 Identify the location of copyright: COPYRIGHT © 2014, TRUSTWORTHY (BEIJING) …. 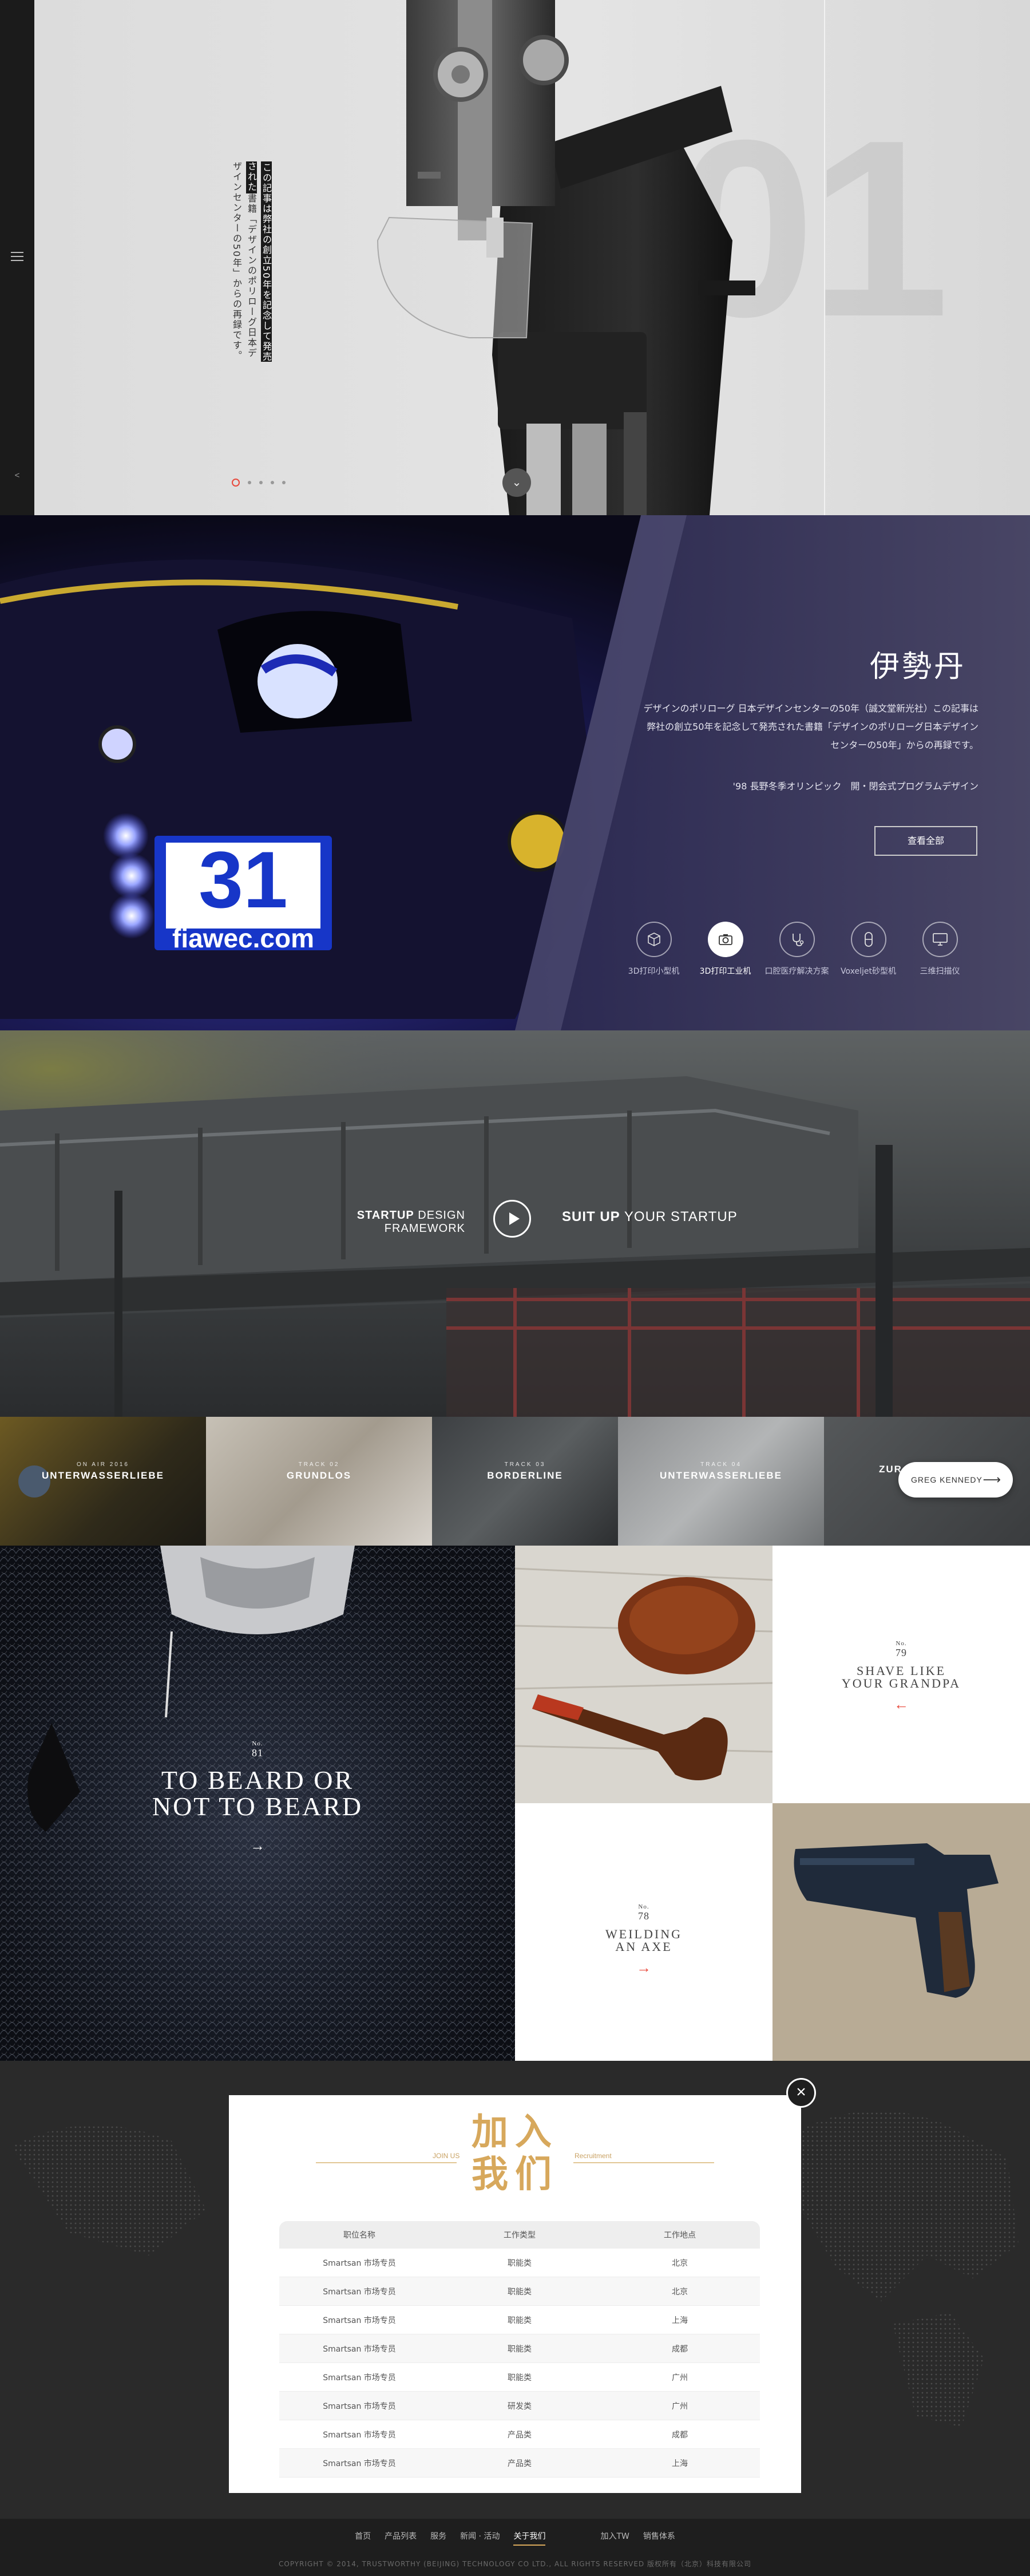
(515, 2564).